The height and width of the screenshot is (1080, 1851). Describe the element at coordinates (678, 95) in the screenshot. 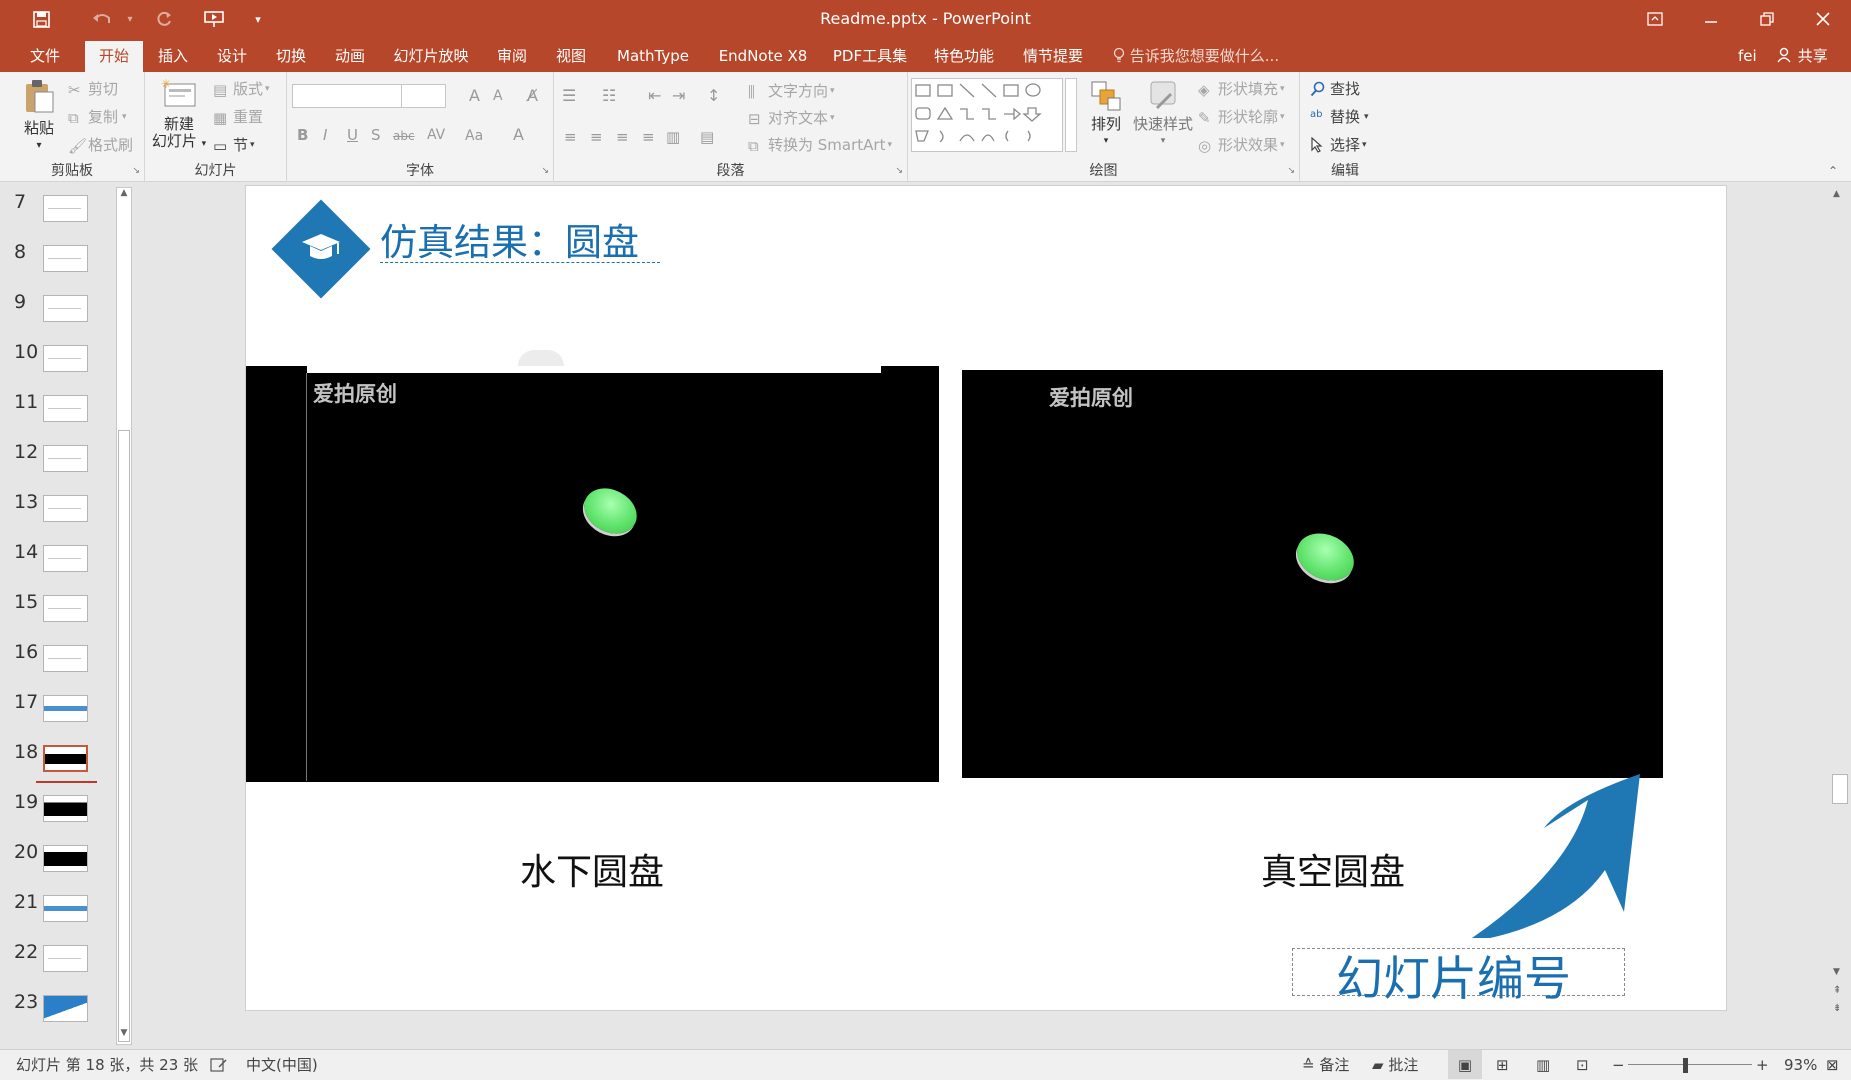

I see `increase-indent-icon: ⇥` at that location.